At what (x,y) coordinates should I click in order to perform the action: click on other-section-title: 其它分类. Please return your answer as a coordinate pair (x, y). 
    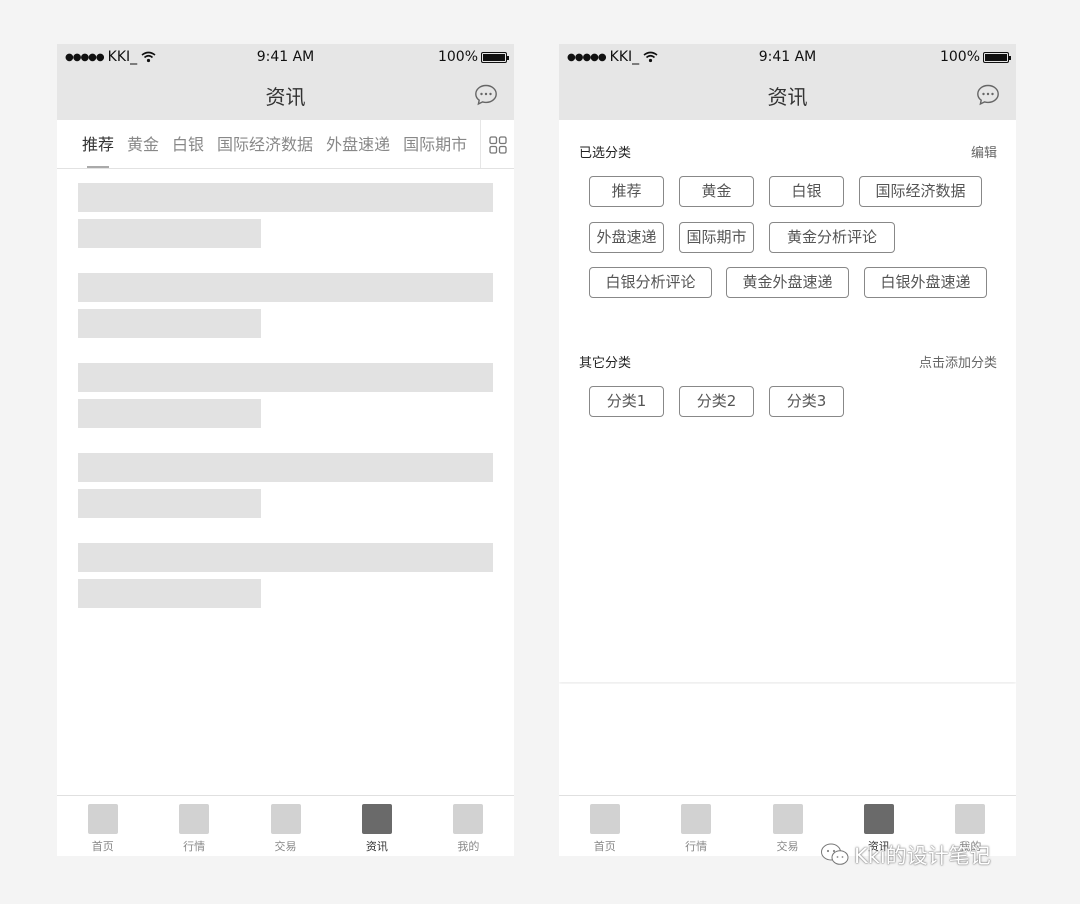
    Looking at the image, I should click on (605, 363).